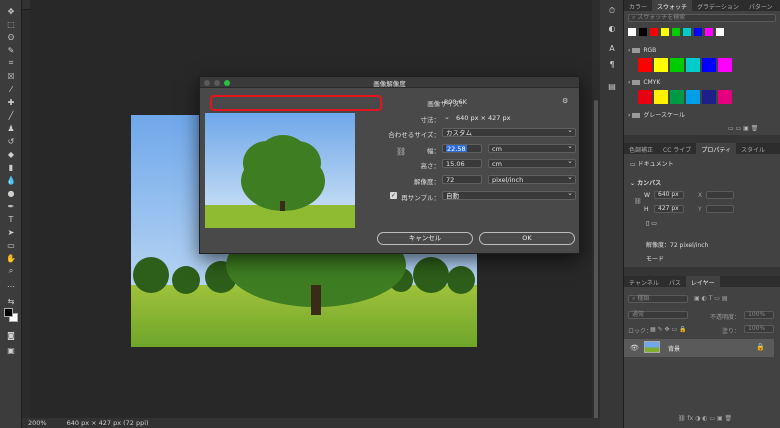 The image size is (780, 428). What do you see at coordinates (425, 238) in the screenshot?
I see `cancel-button: キャンセル` at bounding box center [425, 238].